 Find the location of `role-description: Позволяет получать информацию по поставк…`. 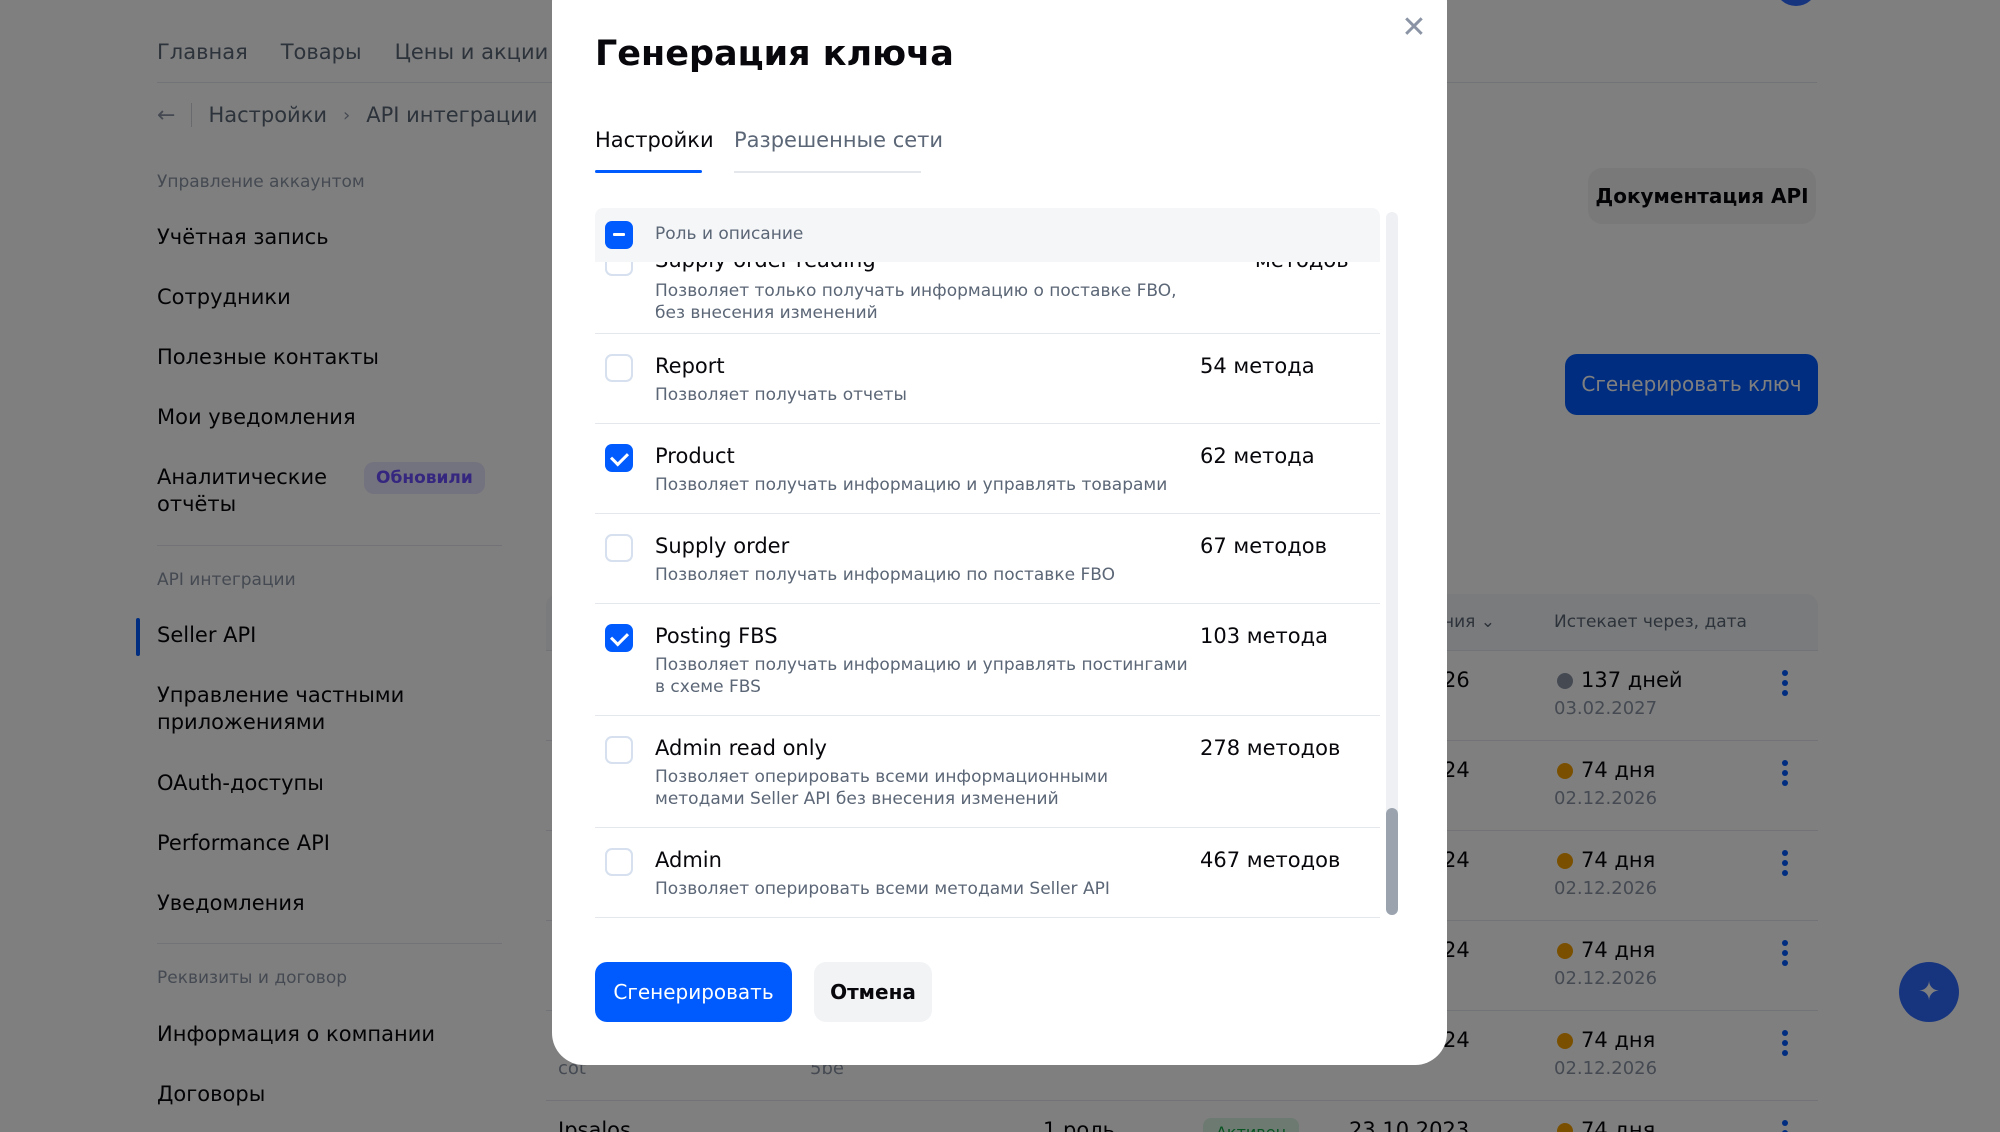

role-description: Позволяет получать информацию по поставк… is located at coordinates (885, 575).